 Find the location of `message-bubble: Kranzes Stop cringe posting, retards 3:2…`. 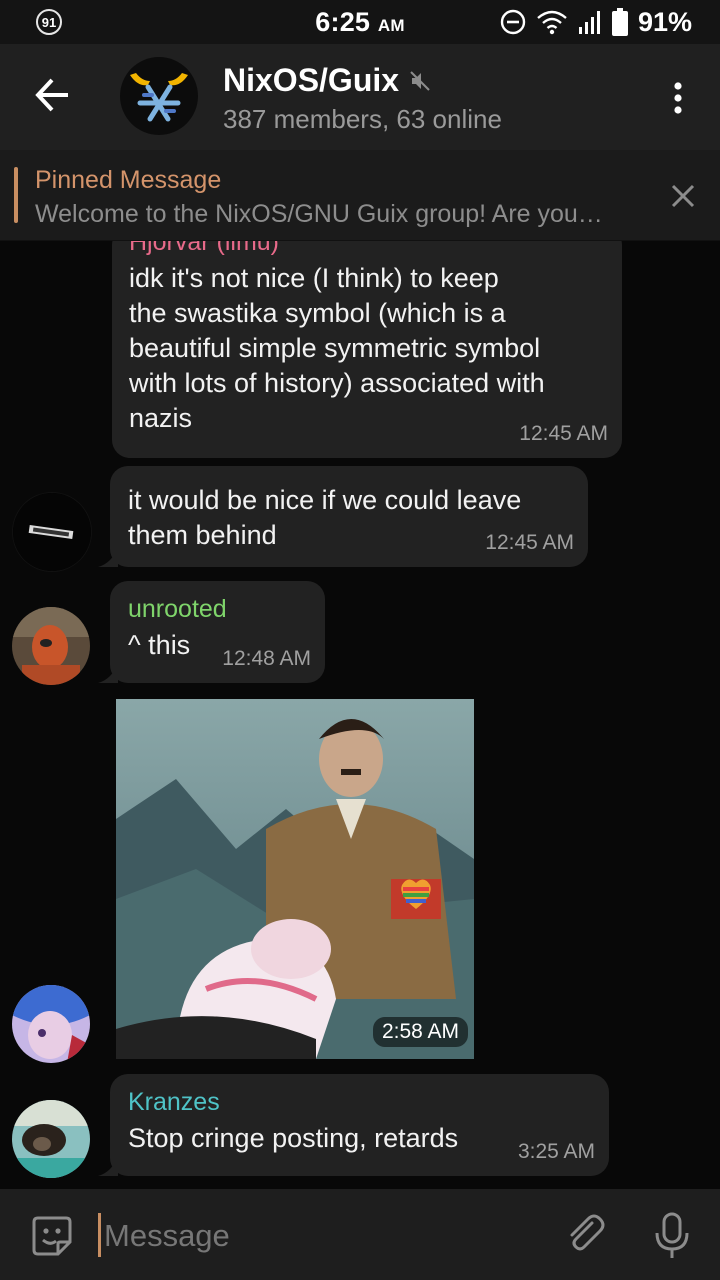

message-bubble: Kranzes Stop cringe posting, retards 3:2… is located at coordinates (359, 1125).